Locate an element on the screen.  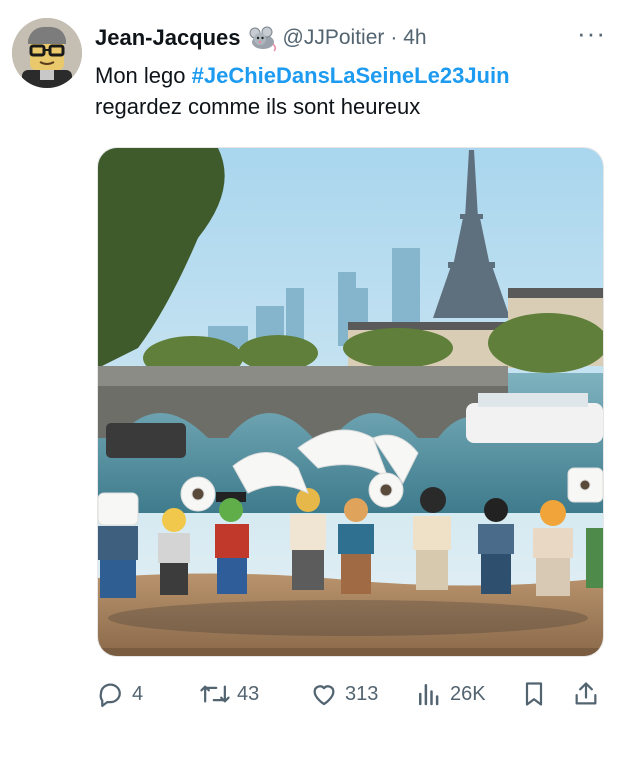
bookmark-icon is located at coordinates (534, 694).